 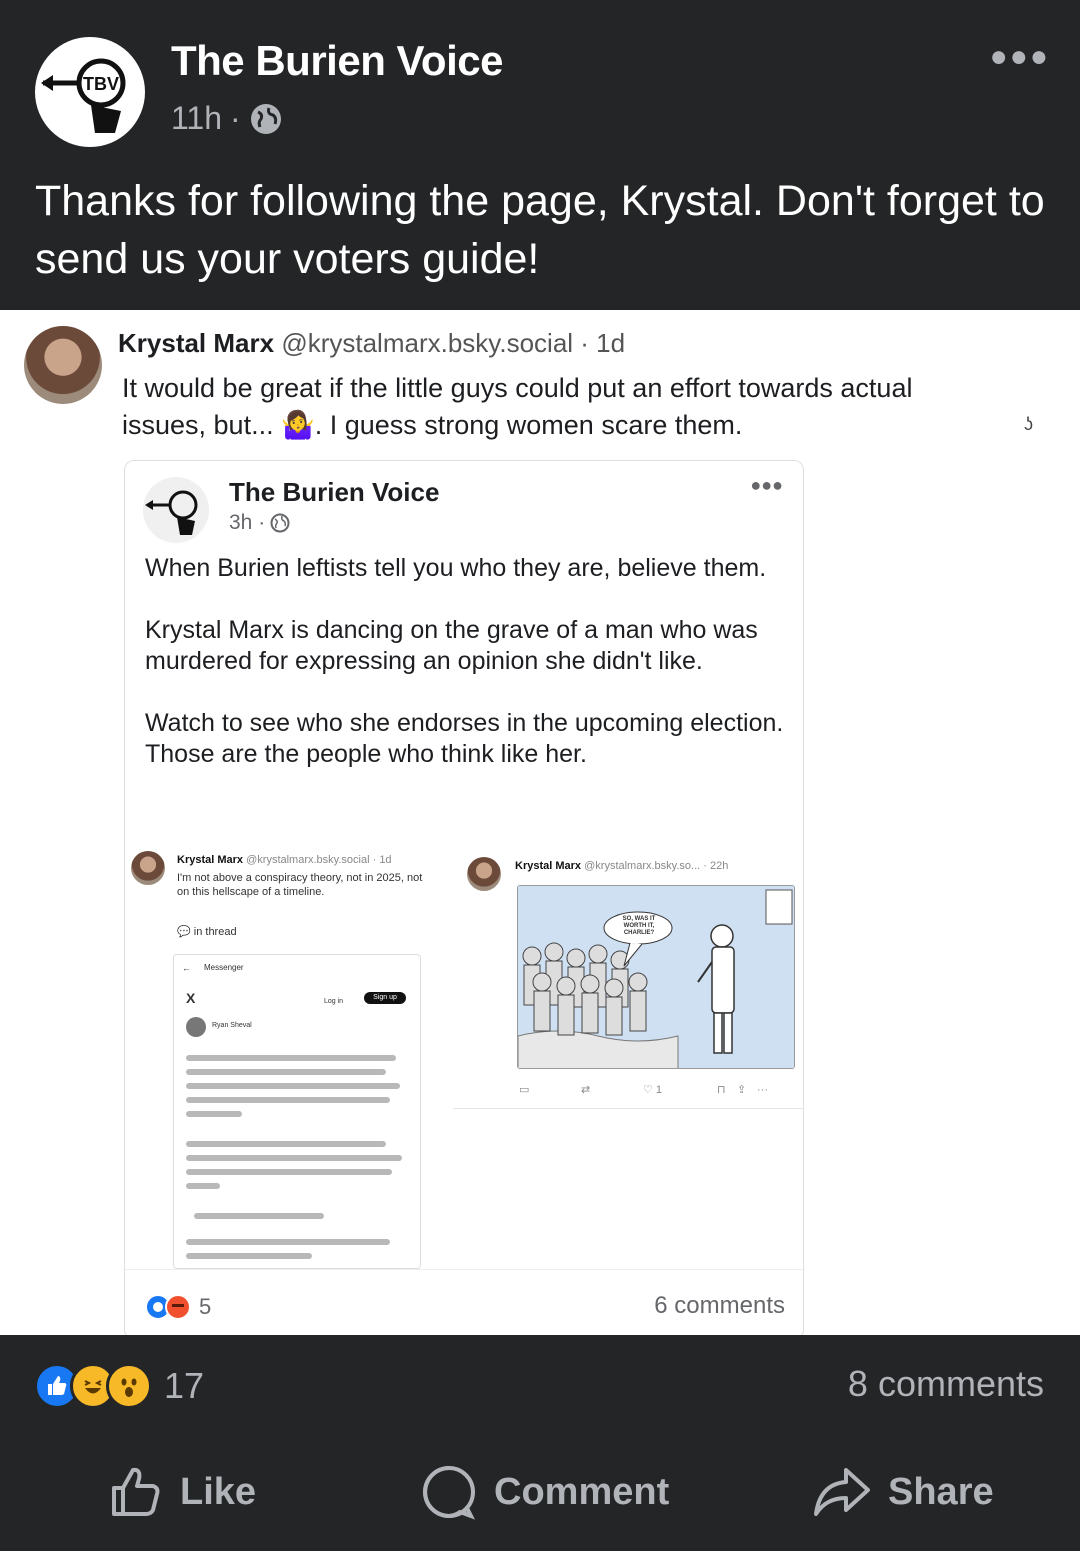 What do you see at coordinates (639, 926) in the screenshot?
I see `speech-bubble-text: SO, WAS IT WORTH IT, CHARLIE?` at bounding box center [639, 926].